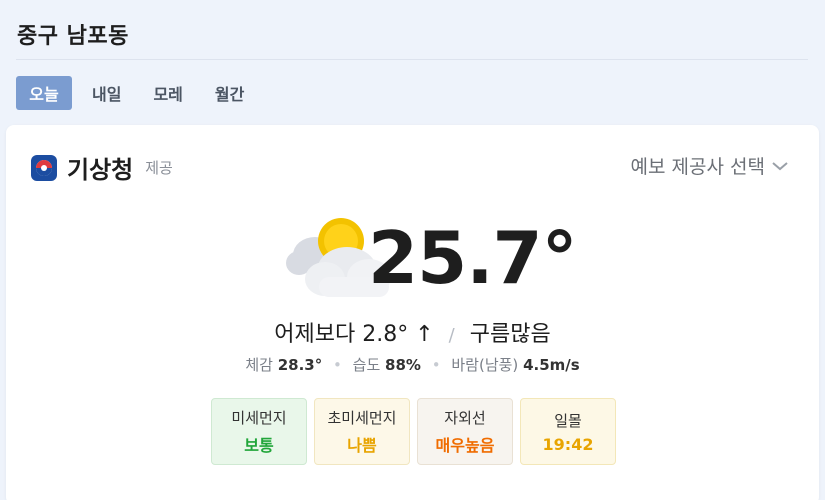  What do you see at coordinates (259, 445) in the screenshot?
I see `badge-value: 보통` at bounding box center [259, 445].